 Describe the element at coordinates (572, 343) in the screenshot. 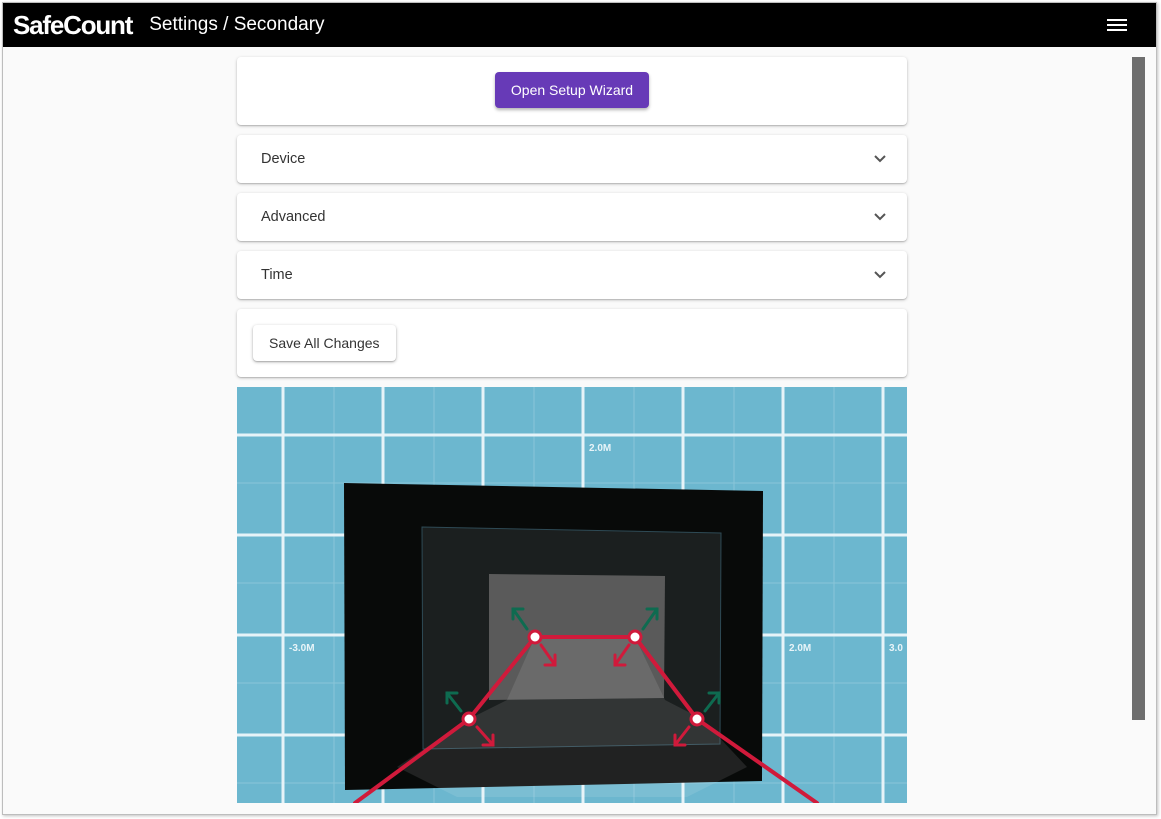

I see `save-card: Save All Changes` at that location.